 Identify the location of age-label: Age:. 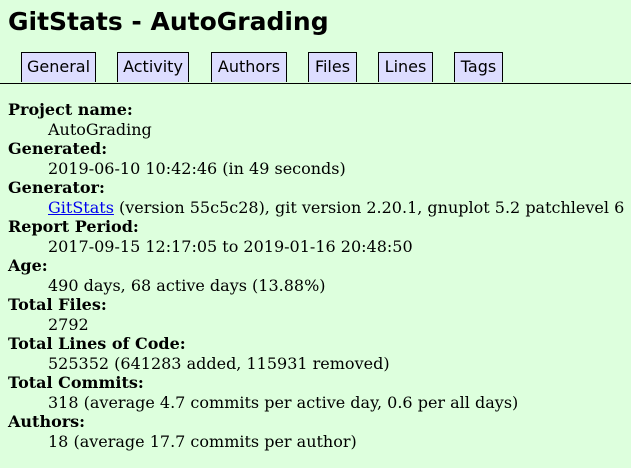
(28, 265).